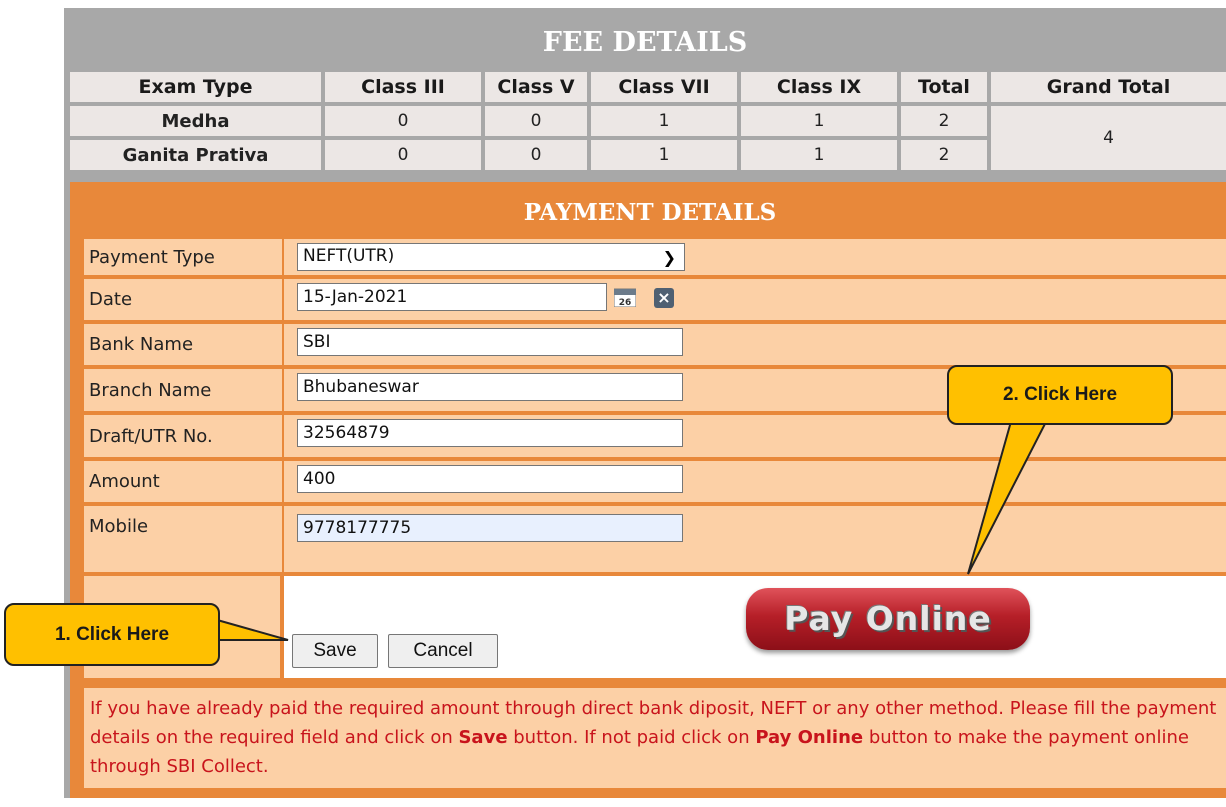 This screenshot has width=1226, height=807. I want to click on callout-first-text: 1. Click Here, so click(112, 634).